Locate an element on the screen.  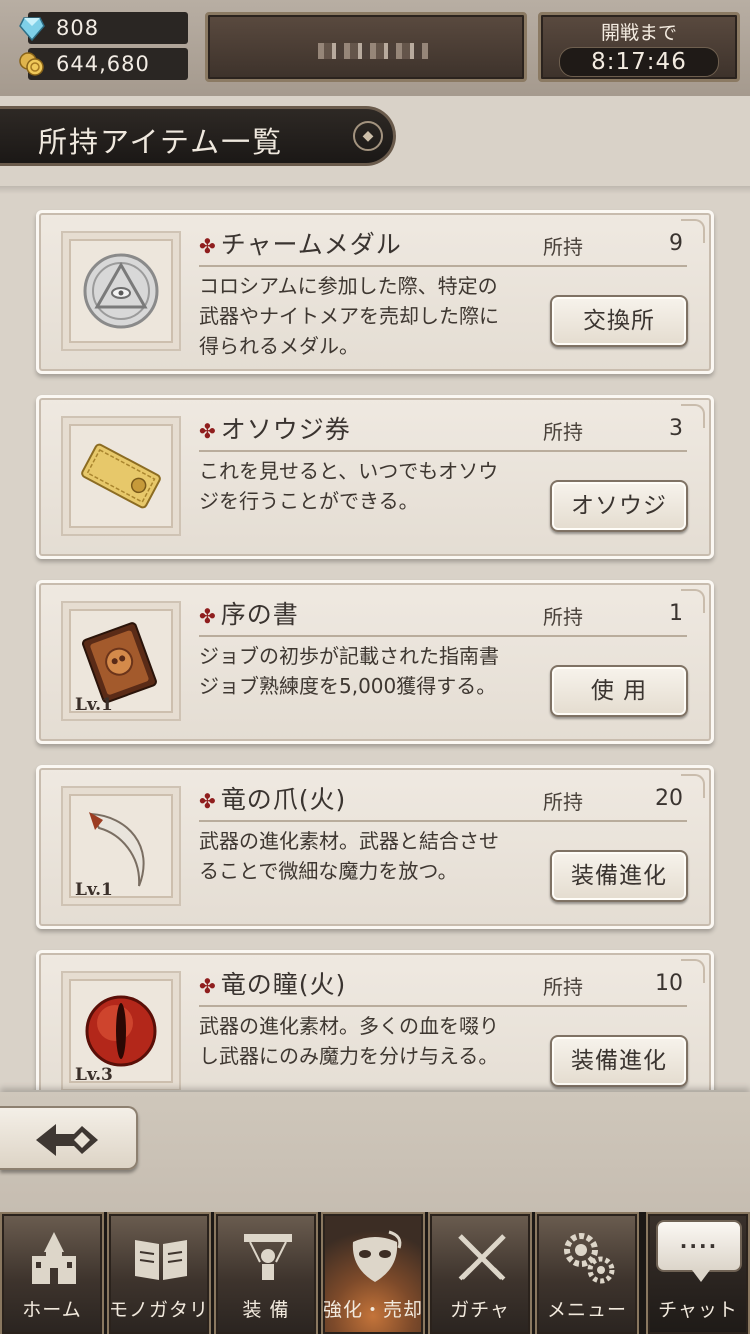
open-book-icon is located at coordinates (161, 1260).